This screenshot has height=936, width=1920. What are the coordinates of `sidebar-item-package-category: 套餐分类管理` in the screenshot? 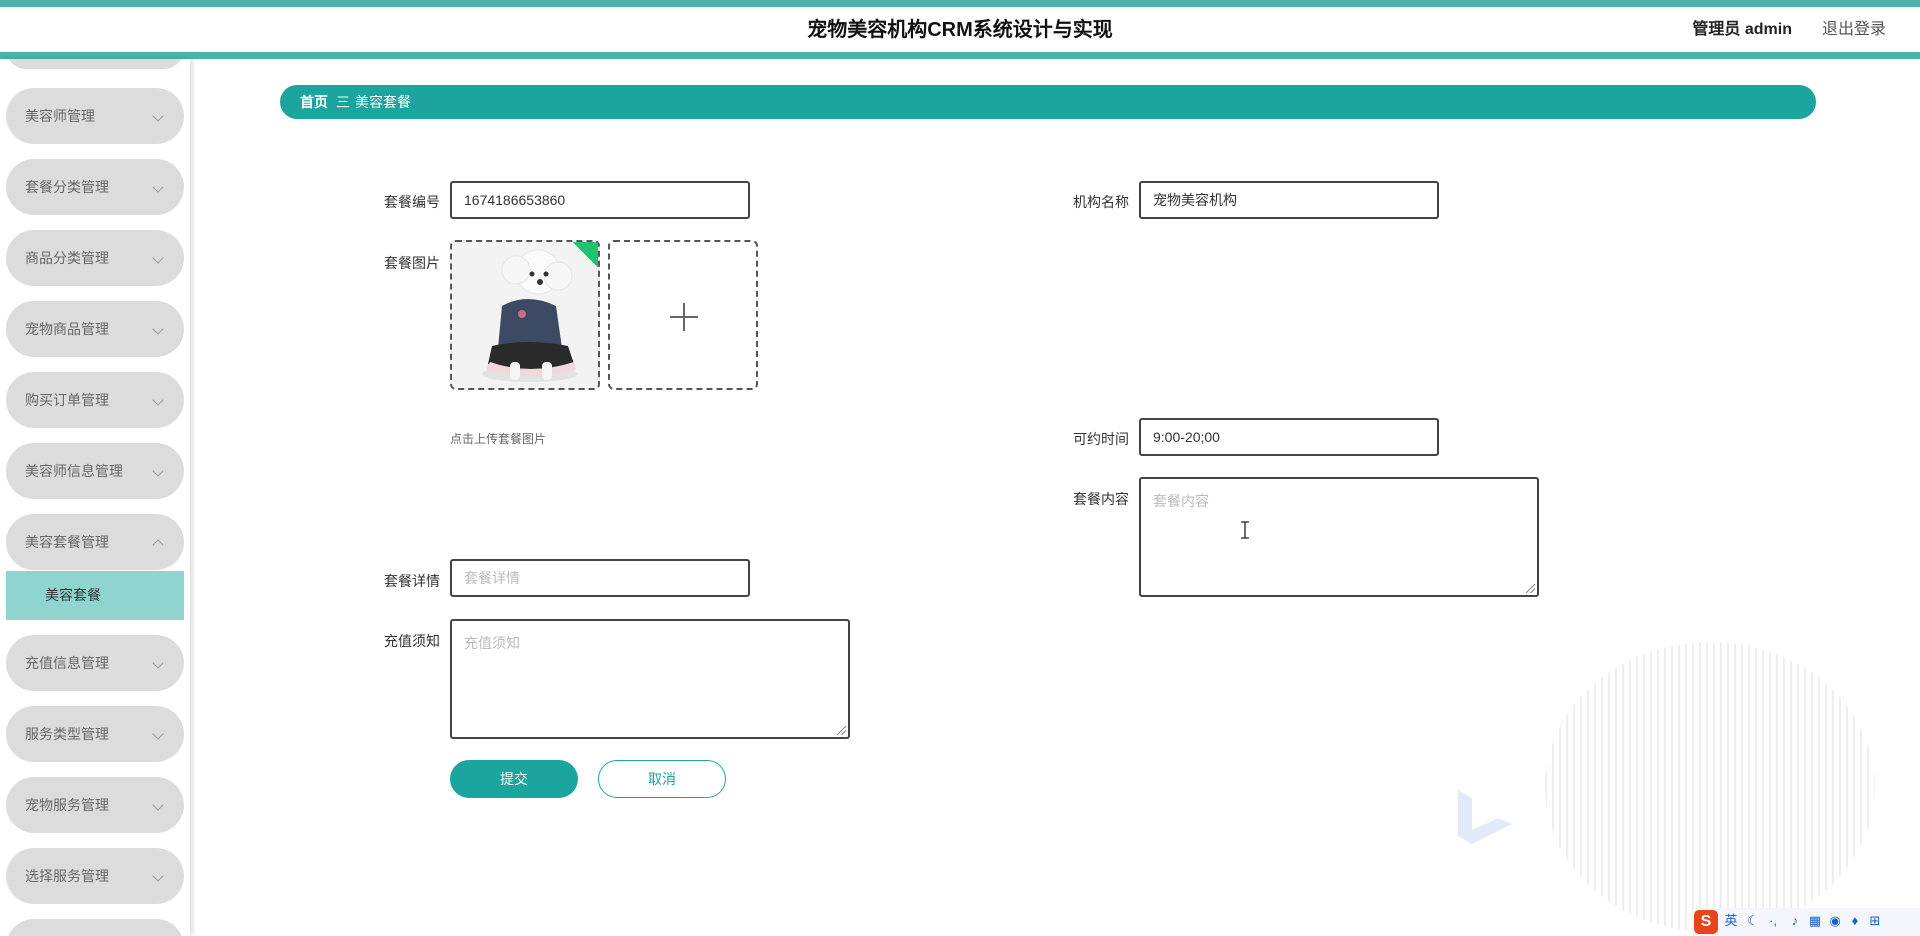 It's located at (95, 187).